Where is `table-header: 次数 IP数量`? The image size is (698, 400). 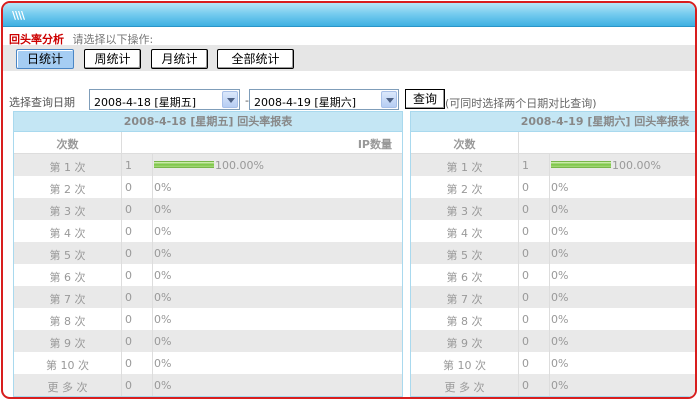 table-header: 次数 IP数量 is located at coordinates (553, 143).